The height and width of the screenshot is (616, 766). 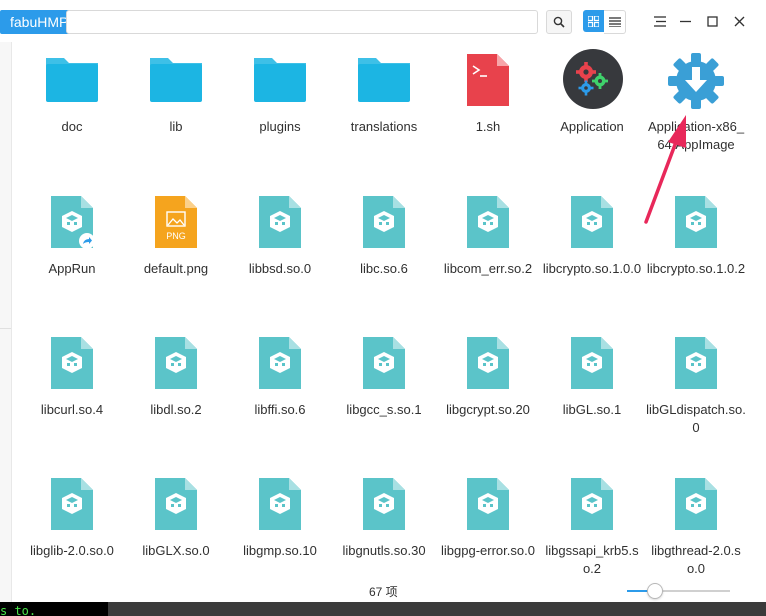 I want to click on file-name: libdl.so.2, so click(x=176, y=409).